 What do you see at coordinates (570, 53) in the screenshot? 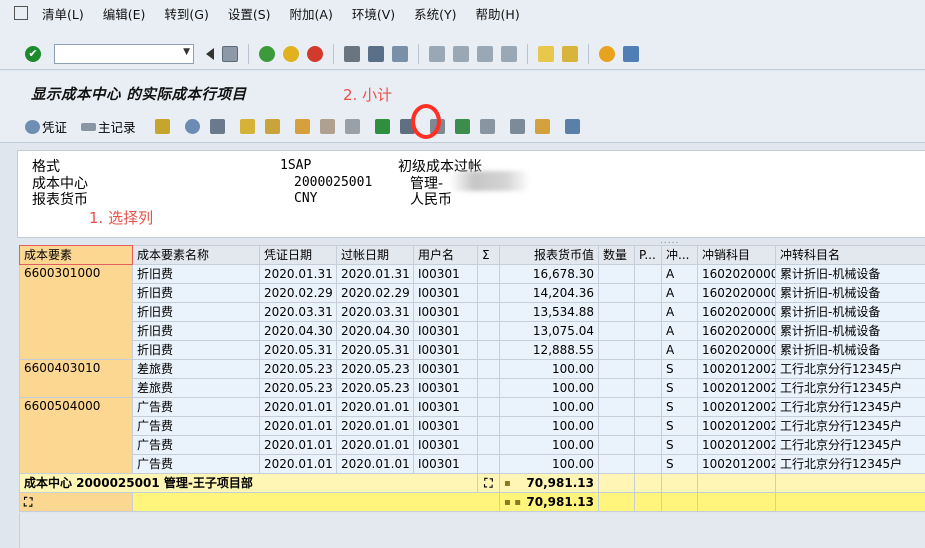
I see `shortcut-icon` at bounding box center [570, 53].